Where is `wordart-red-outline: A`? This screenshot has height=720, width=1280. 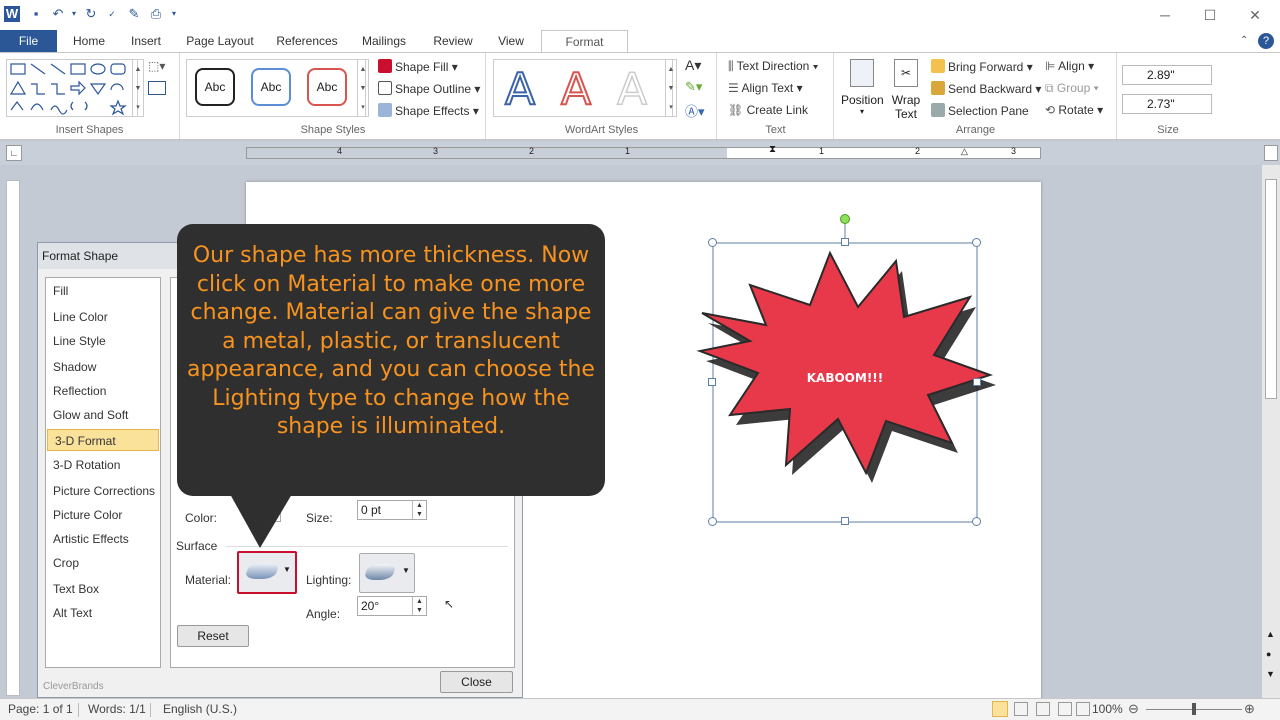
wordart-red-outline: A is located at coordinates (576, 90).